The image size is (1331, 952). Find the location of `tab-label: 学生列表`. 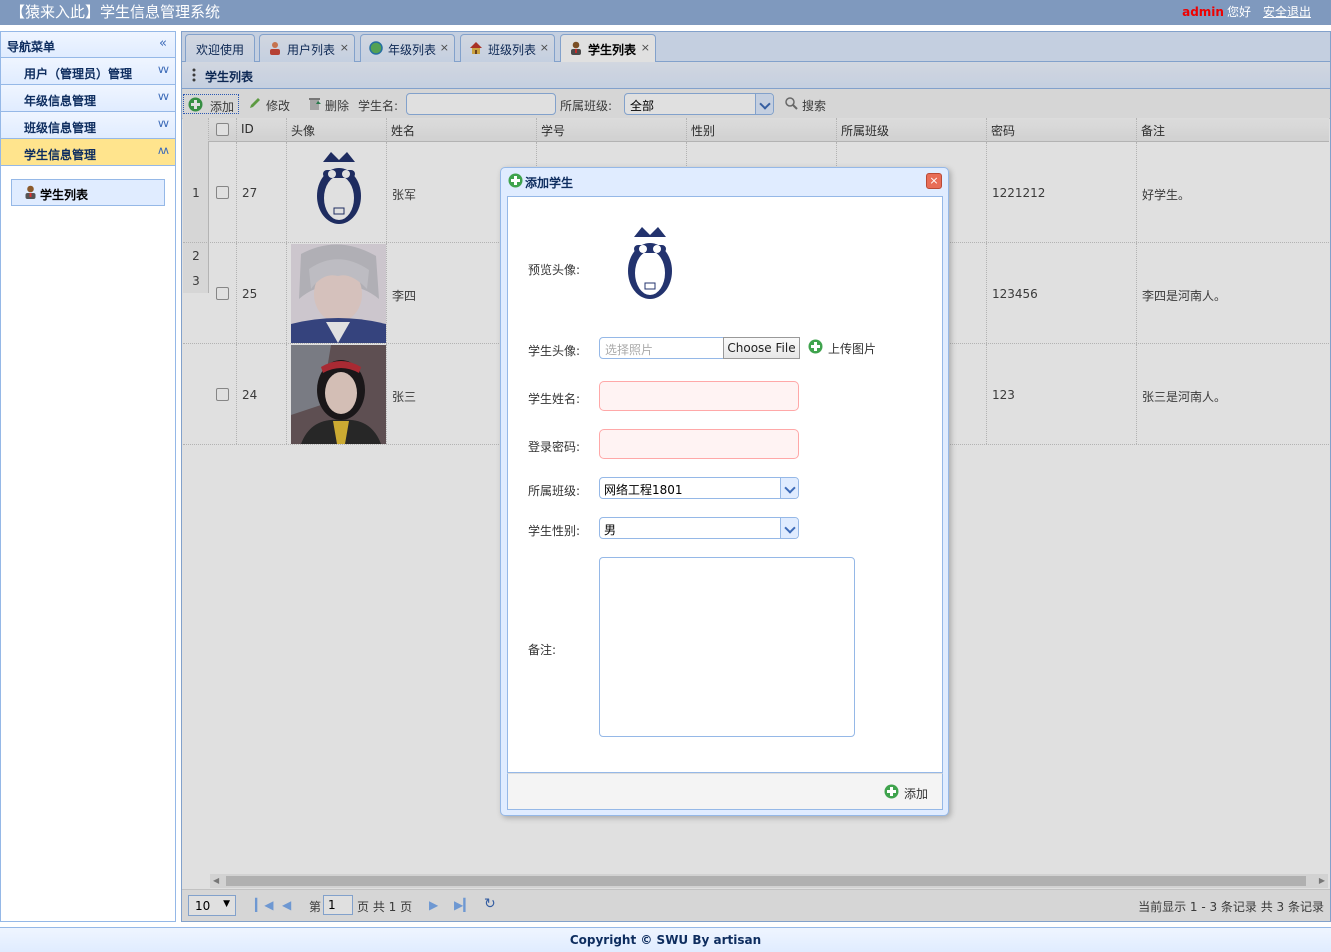

tab-label: 学生列表 is located at coordinates (612, 50).